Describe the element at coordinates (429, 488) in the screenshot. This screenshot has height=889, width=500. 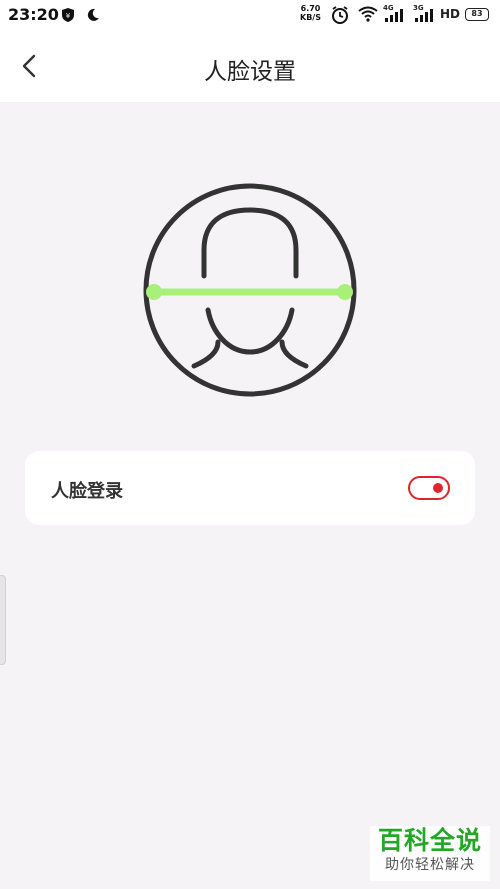
I see `face-login-toggle` at that location.